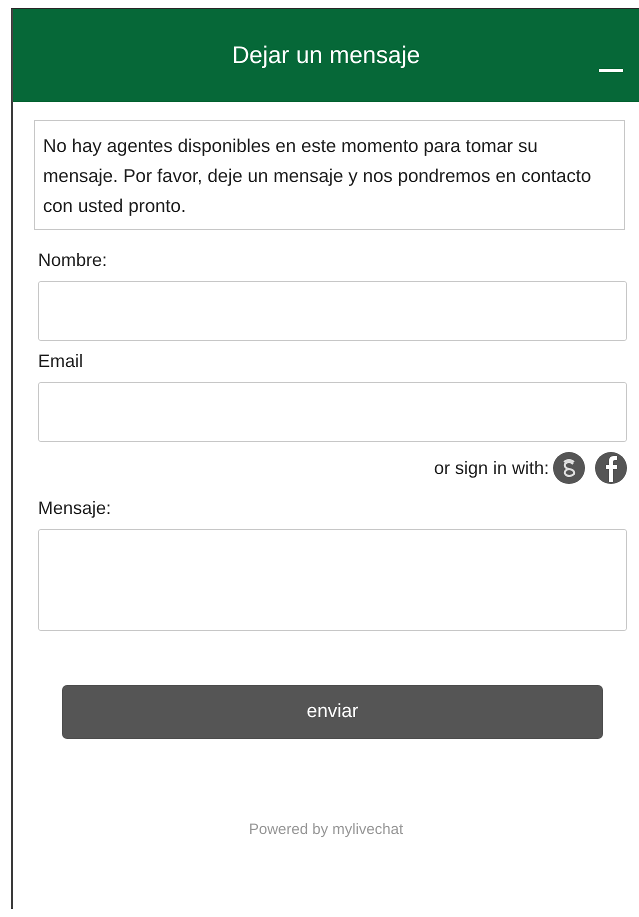  Describe the element at coordinates (611, 468) in the screenshot. I see `facebook-icon` at that location.